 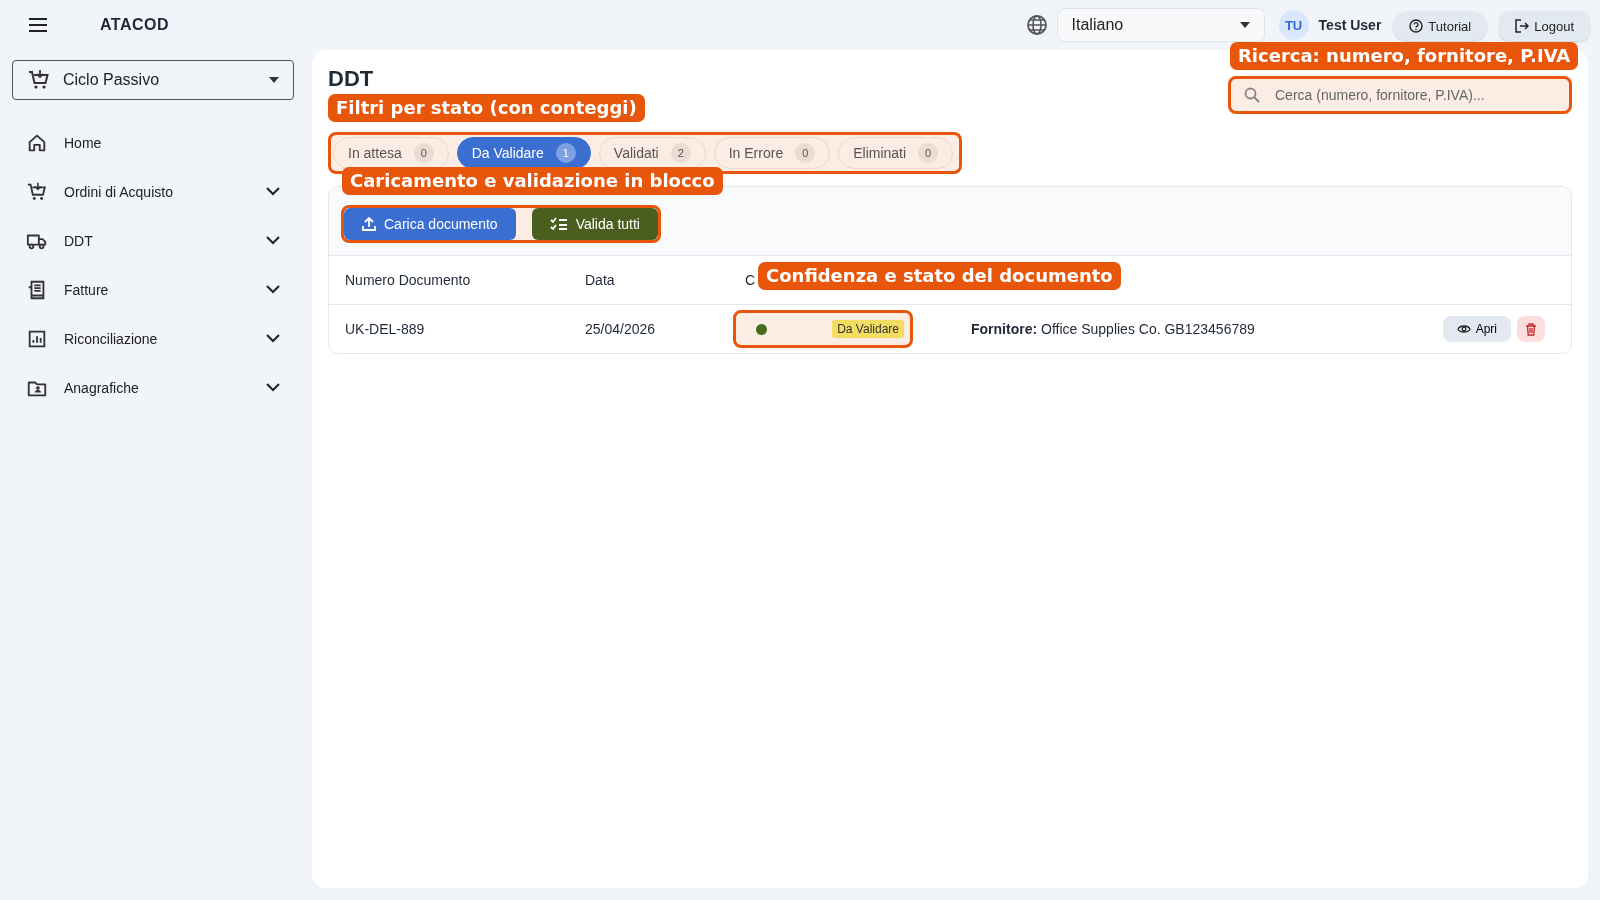 I want to click on search-icon, so click(x=1252, y=95).